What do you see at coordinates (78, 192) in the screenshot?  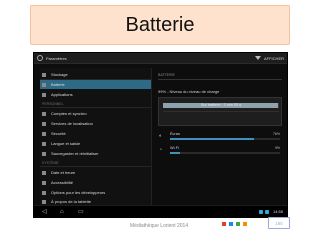 I see `sidebar-item-label: Options pour les développeurs` at bounding box center [78, 192].